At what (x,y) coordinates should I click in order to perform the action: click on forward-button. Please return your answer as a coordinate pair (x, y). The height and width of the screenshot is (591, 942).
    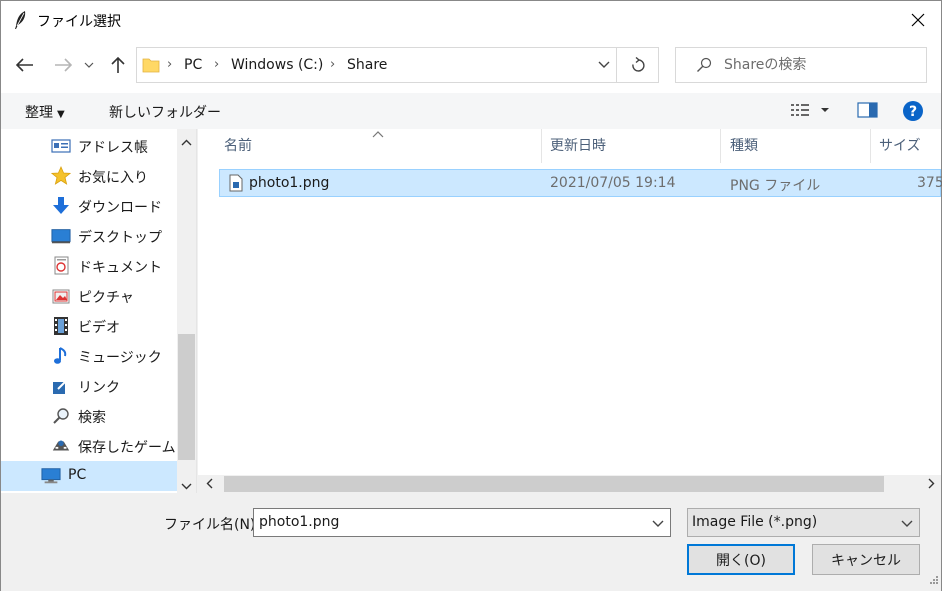
    Looking at the image, I should click on (63, 65).